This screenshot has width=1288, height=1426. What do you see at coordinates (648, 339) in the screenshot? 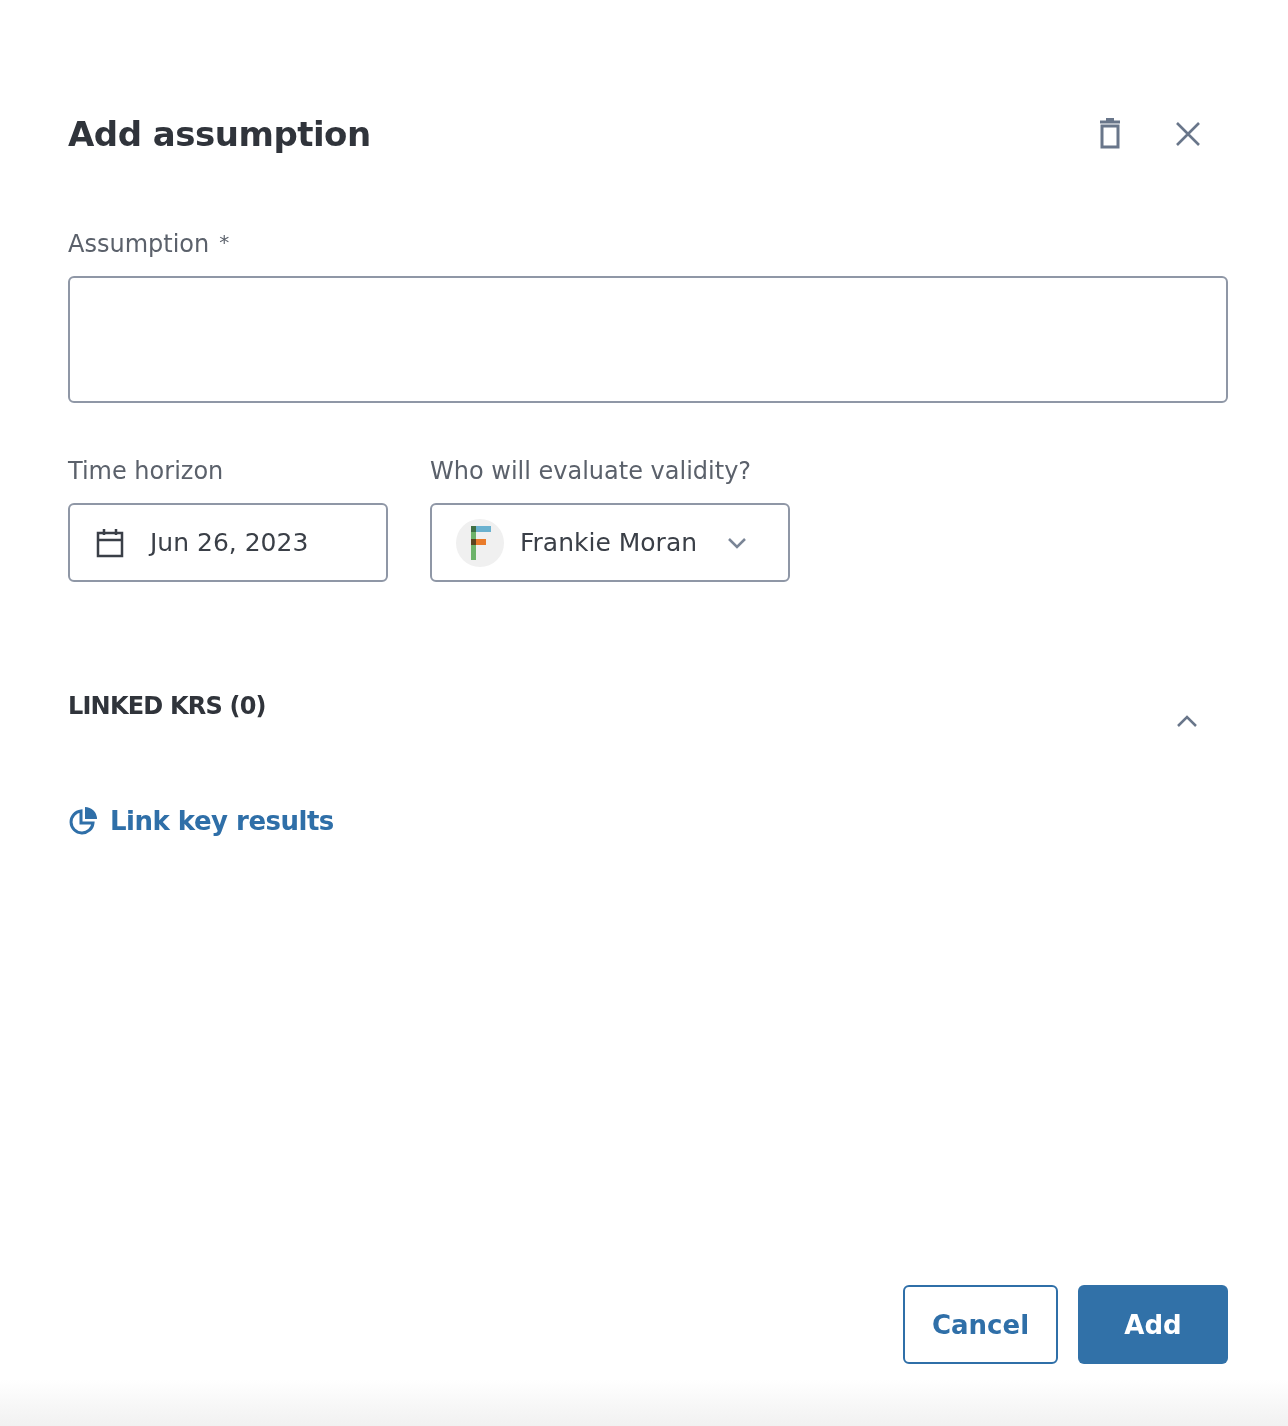
I see `assumption-input` at bounding box center [648, 339].